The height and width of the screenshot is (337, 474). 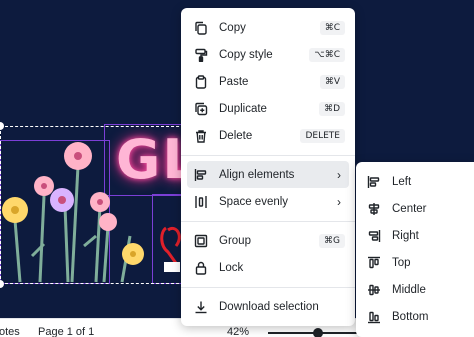 I want to click on menu-item-align-elements: Align elements ›, so click(x=268, y=174).